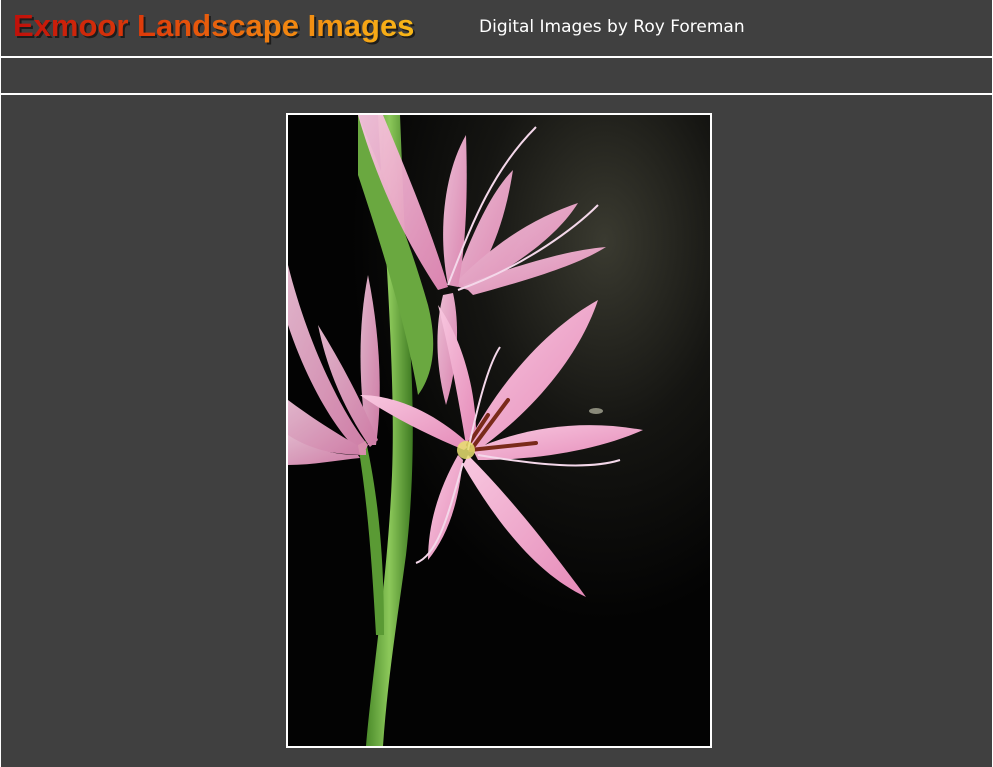  I want to click on navigation-bar, so click(496, 76).